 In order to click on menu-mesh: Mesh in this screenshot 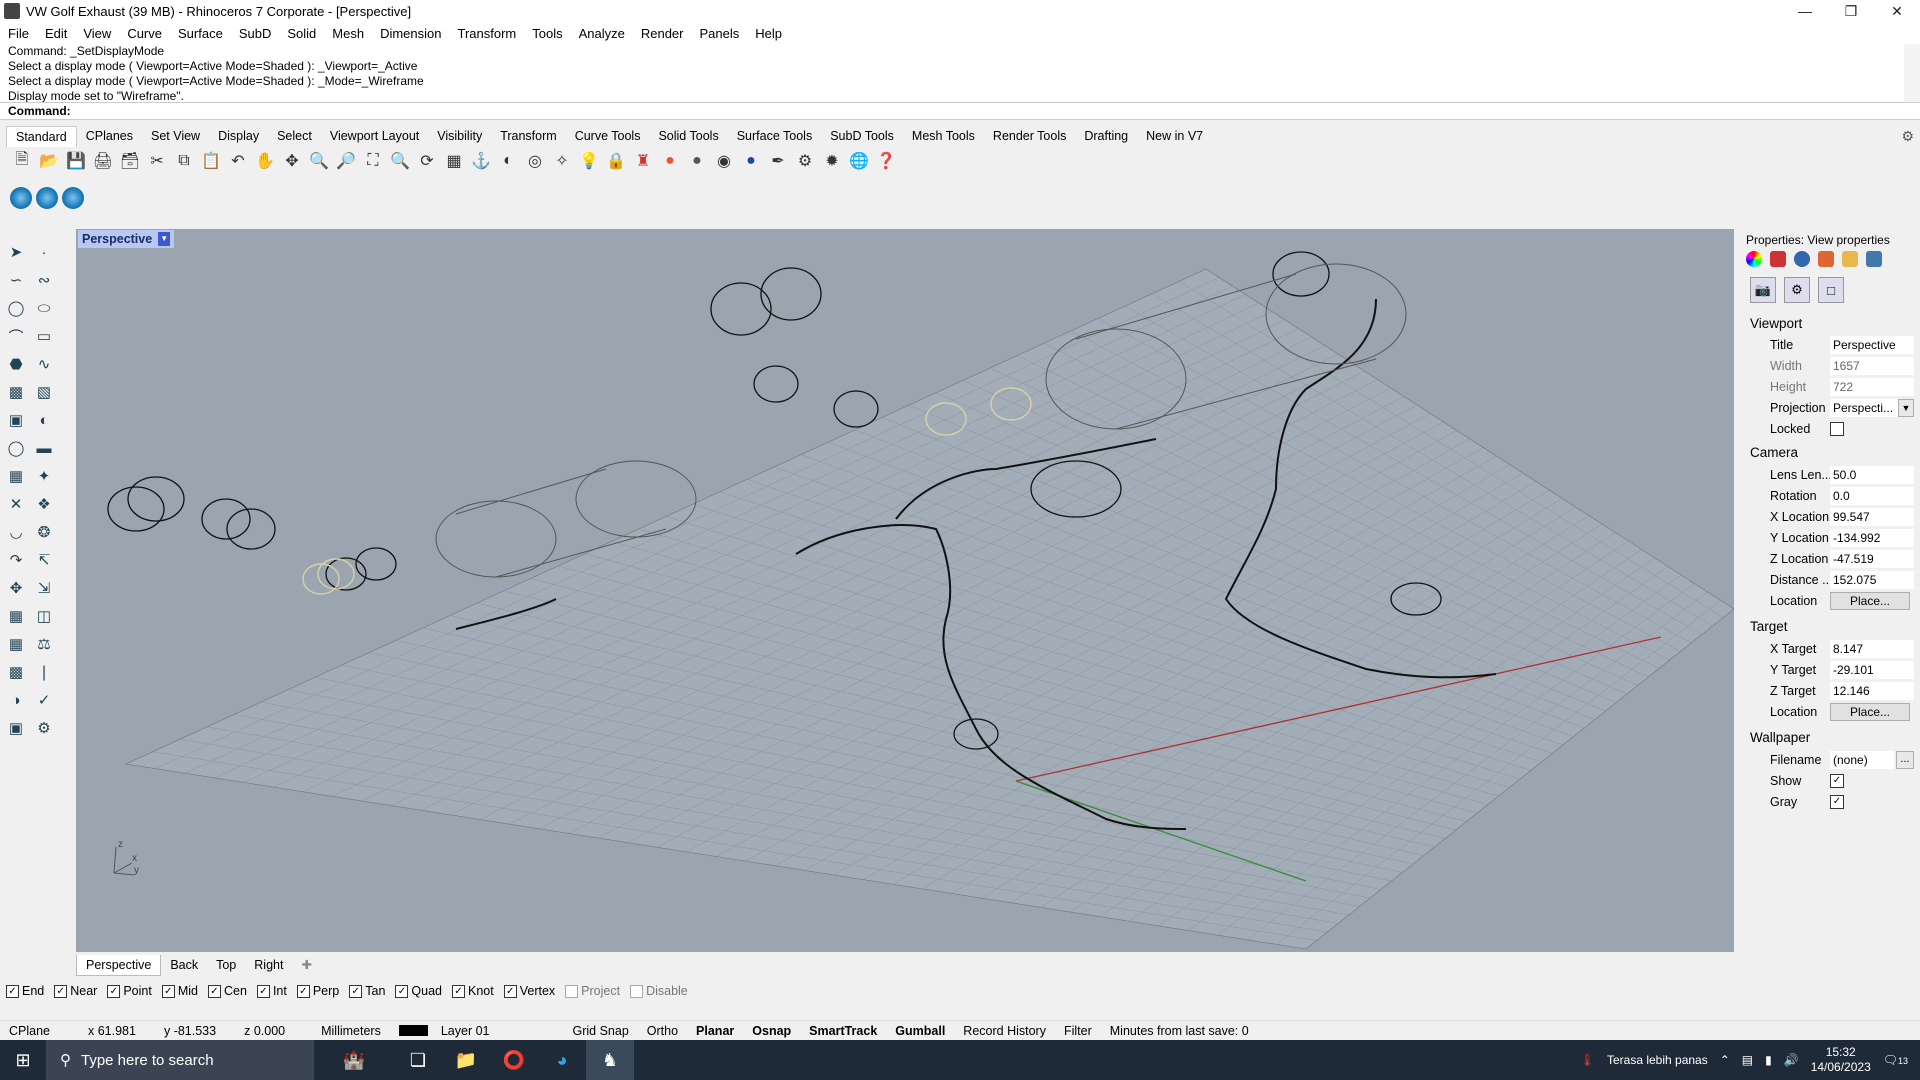, I will do `click(348, 33)`.